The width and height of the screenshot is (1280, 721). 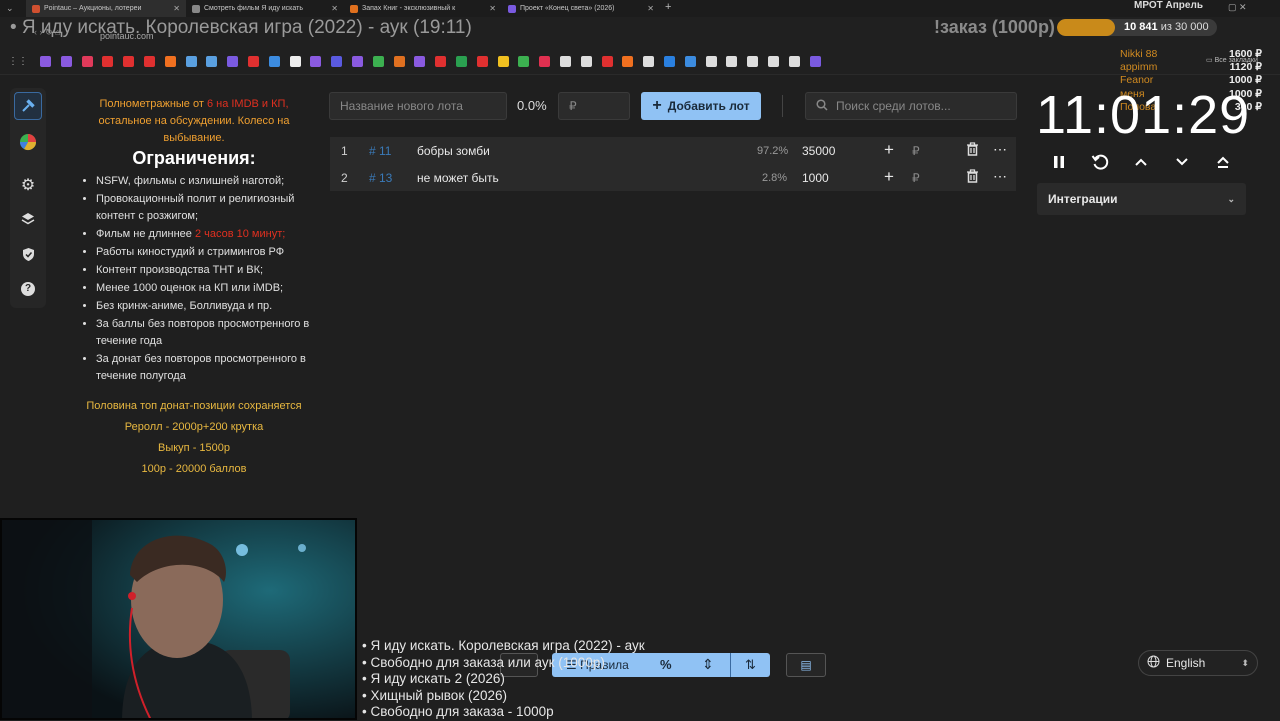 I want to click on settings-gear-icon: ⚙, so click(x=28, y=185).